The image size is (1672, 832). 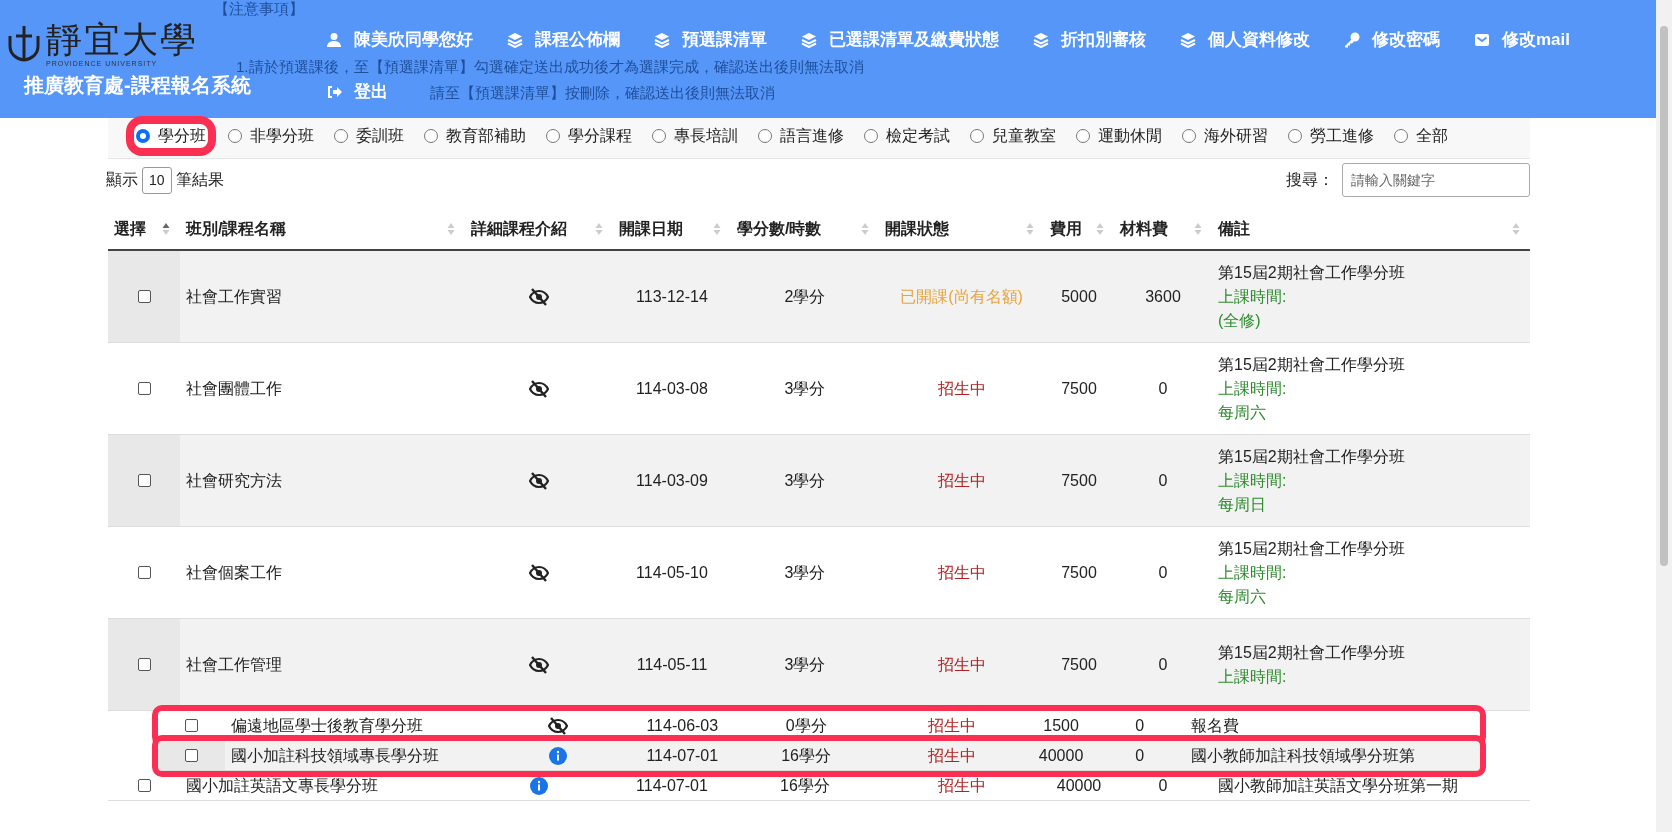 What do you see at coordinates (672, 296) in the screenshot?
I see `start-date: 113-12-14` at bounding box center [672, 296].